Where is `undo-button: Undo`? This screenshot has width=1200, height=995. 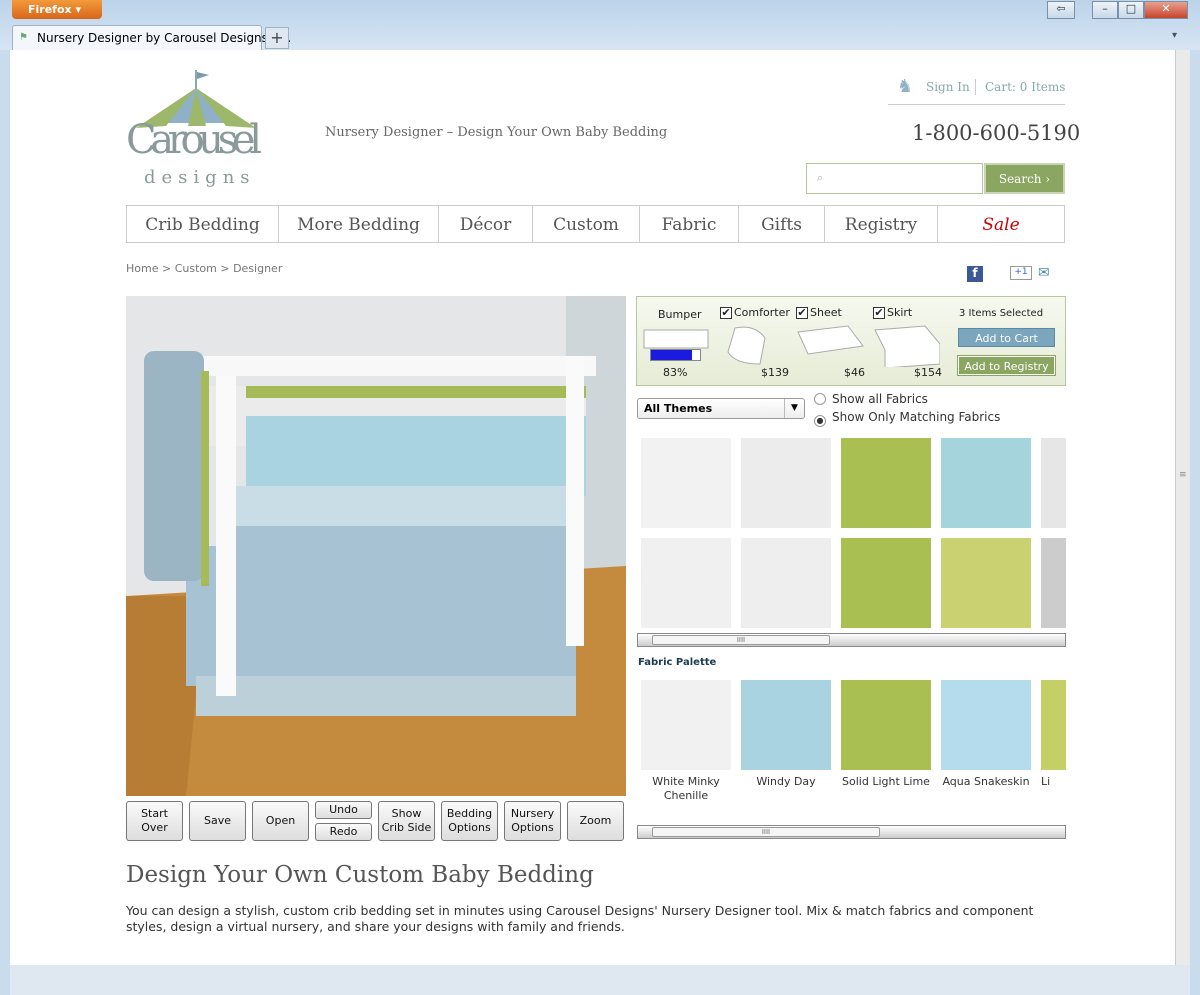 undo-button: Undo is located at coordinates (343, 810).